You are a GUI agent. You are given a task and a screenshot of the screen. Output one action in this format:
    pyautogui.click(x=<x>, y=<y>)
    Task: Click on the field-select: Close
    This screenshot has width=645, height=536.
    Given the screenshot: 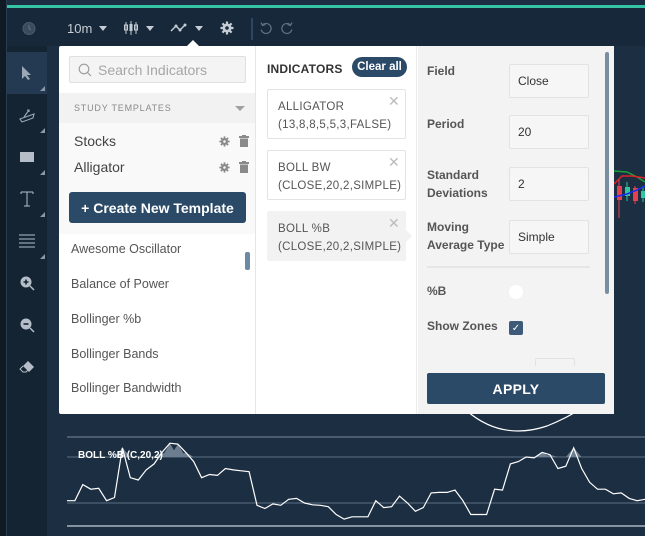 What is the action you would take?
    pyautogui.click(x=549, y=81)
    